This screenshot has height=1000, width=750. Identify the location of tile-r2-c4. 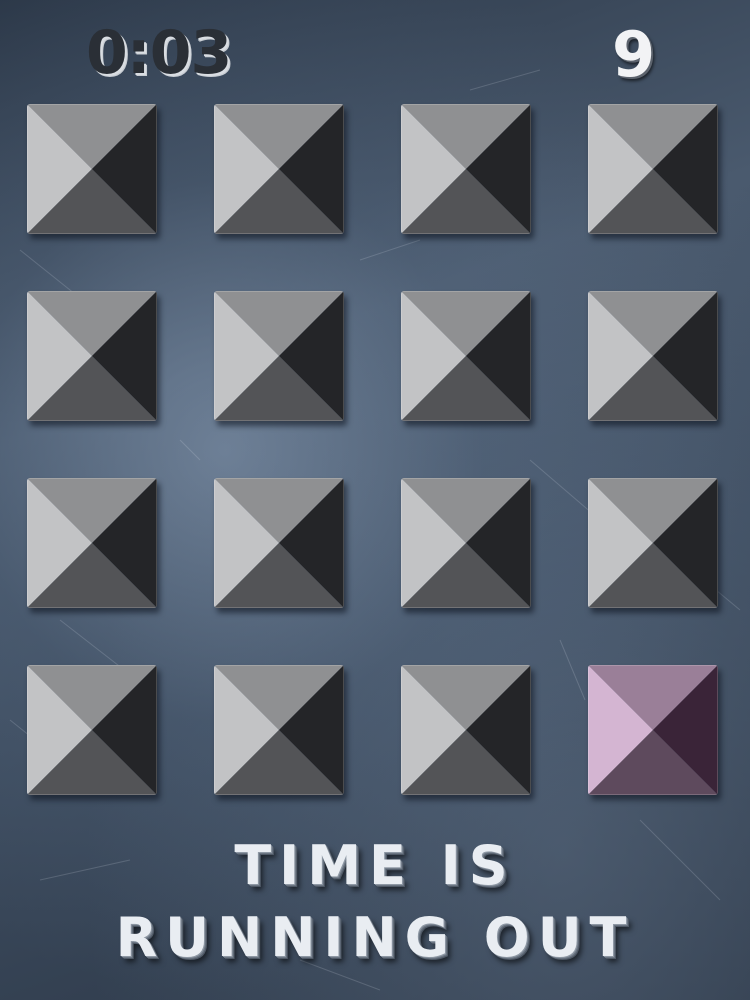
(653, 356).